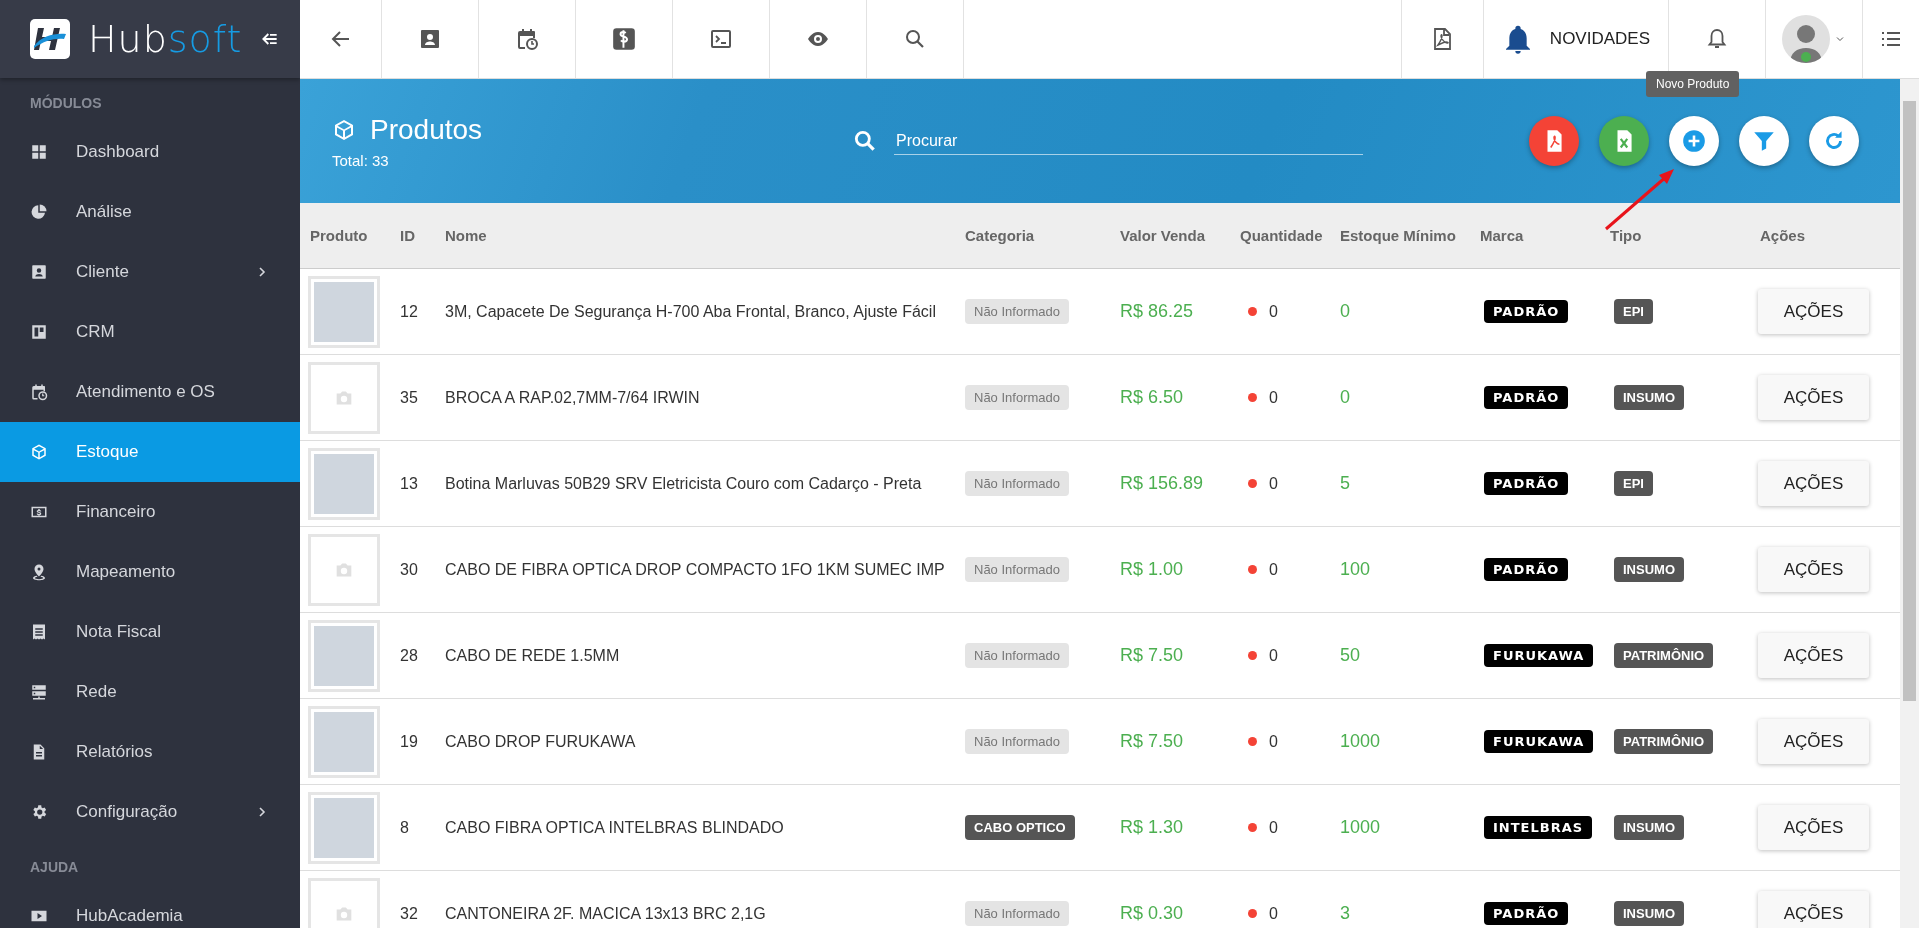  What do you see at coordinates (405, 827) in the screenshot?
I see `id-cell-text: 8` at bounding box center [405, 827].